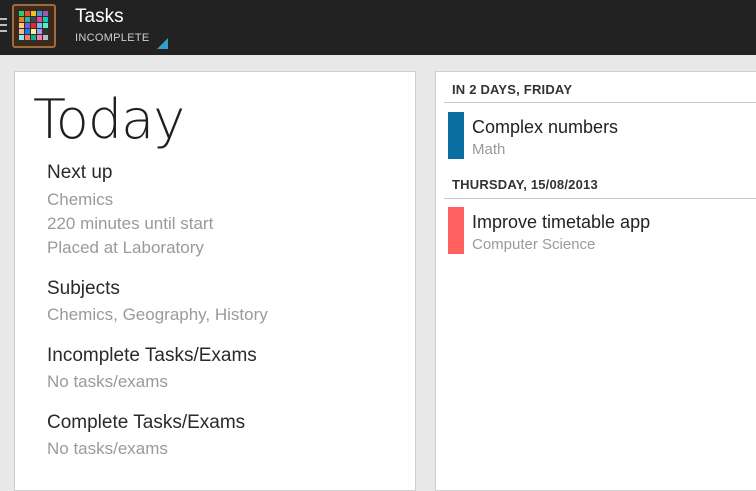 The width and height of the screenshot is (756, 491). Describe the element at coordinates (83, 288) in the screenshot. I see `subjects-label: Subjects` at that location.